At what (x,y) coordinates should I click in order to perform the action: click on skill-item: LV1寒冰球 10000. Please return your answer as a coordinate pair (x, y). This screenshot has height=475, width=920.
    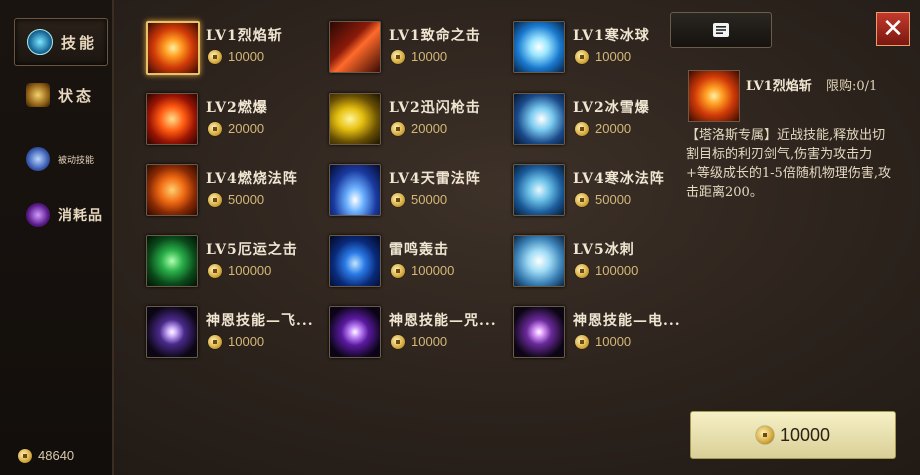
    Looking at the image, I should click on (603, 47).